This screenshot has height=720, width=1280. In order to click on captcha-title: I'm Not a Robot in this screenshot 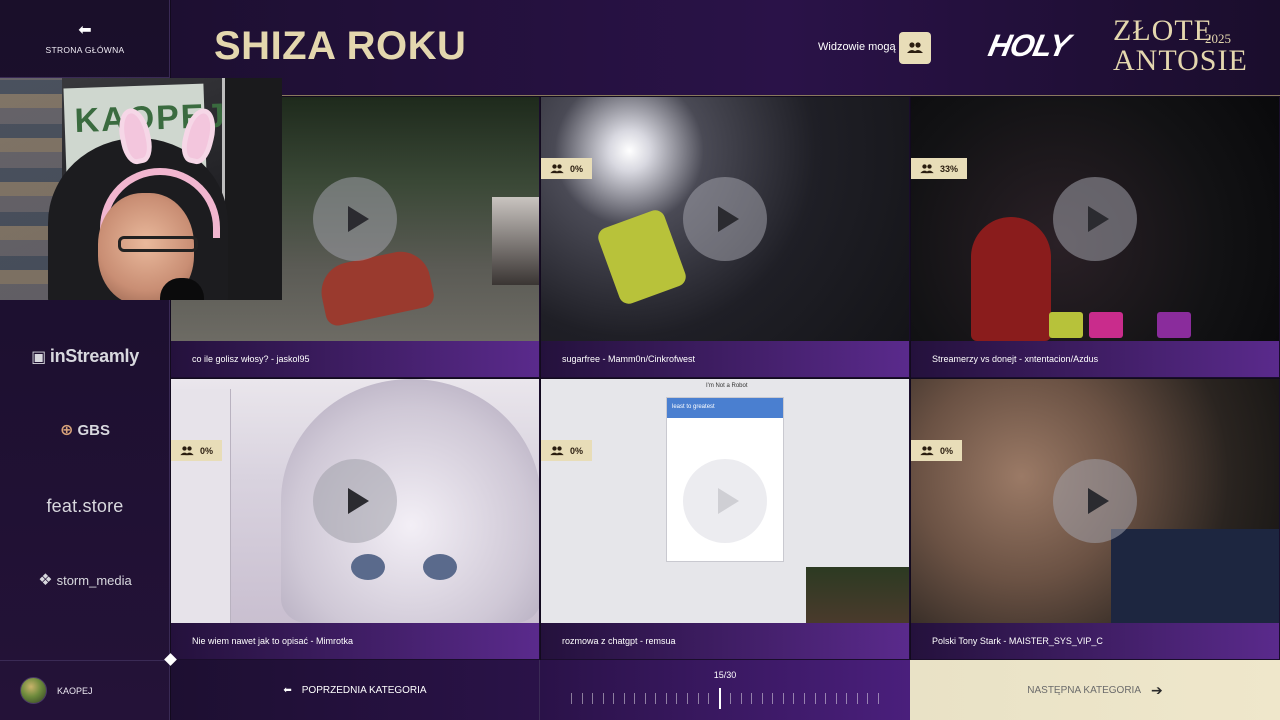, I will do `click(727, 386)`.